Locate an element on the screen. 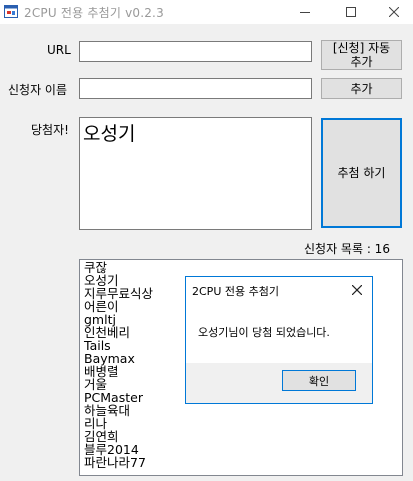 This screenshot has height=481, width=413. winner-textbox: 오성기 is located at coordinates (195, 173).